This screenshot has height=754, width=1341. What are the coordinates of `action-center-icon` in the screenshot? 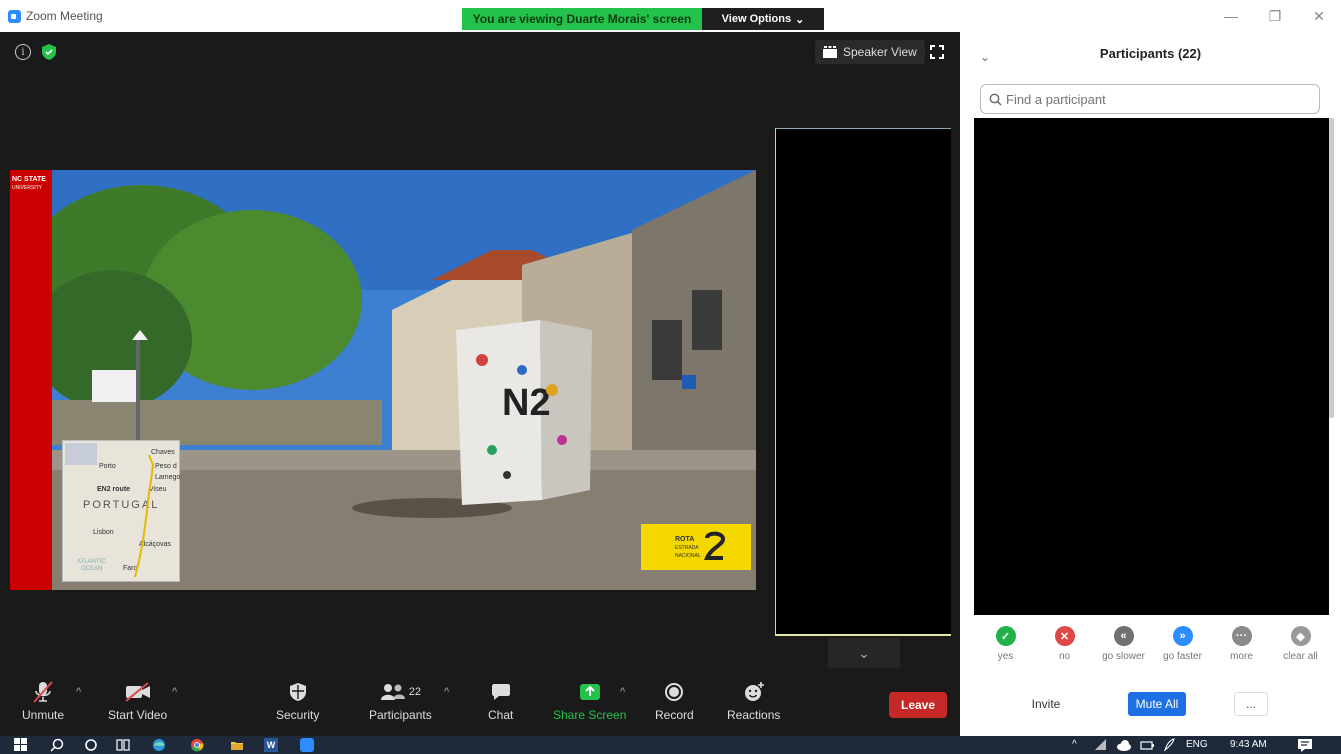 It's located at (1305, 745).